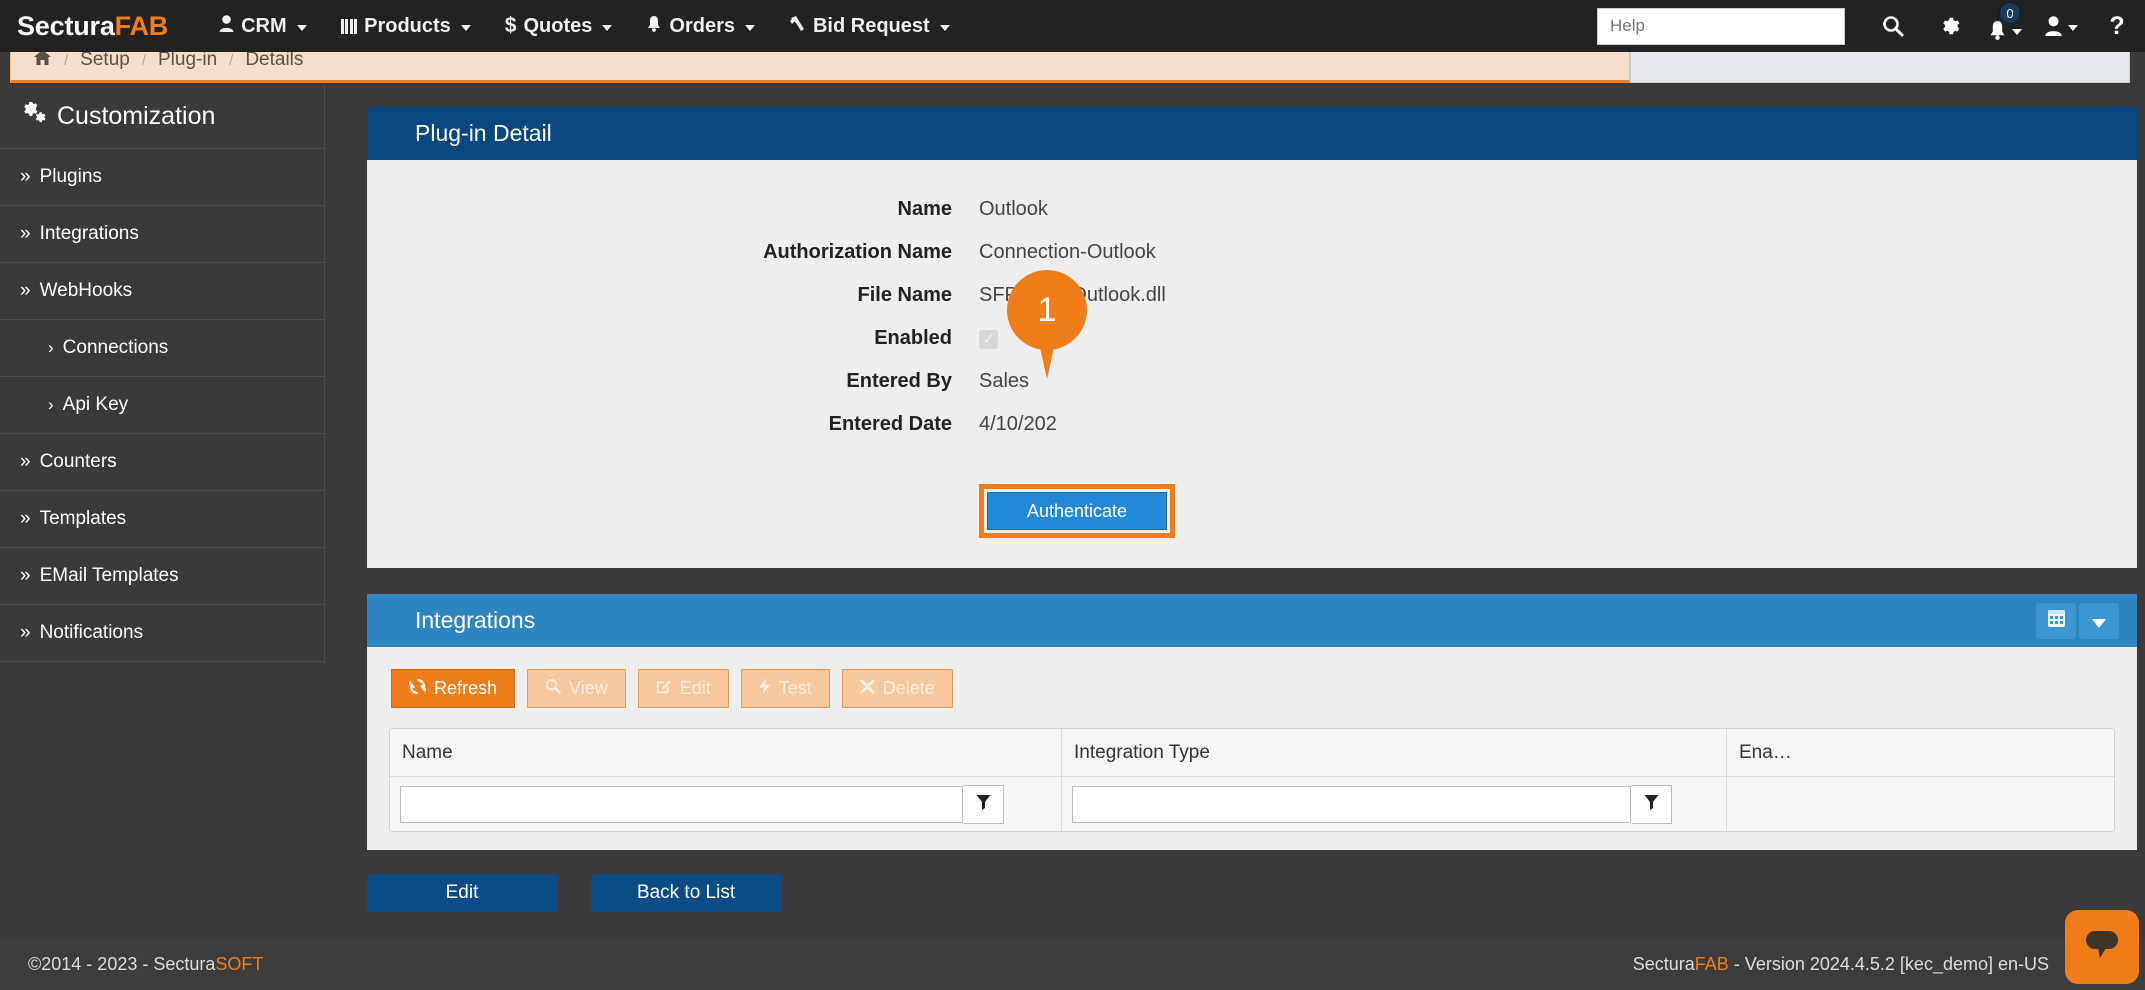  What do you see at coordinates (141, 25) in the screenshot?
I see `logo-text-accent: FAB` at bounding box center [141, 25].